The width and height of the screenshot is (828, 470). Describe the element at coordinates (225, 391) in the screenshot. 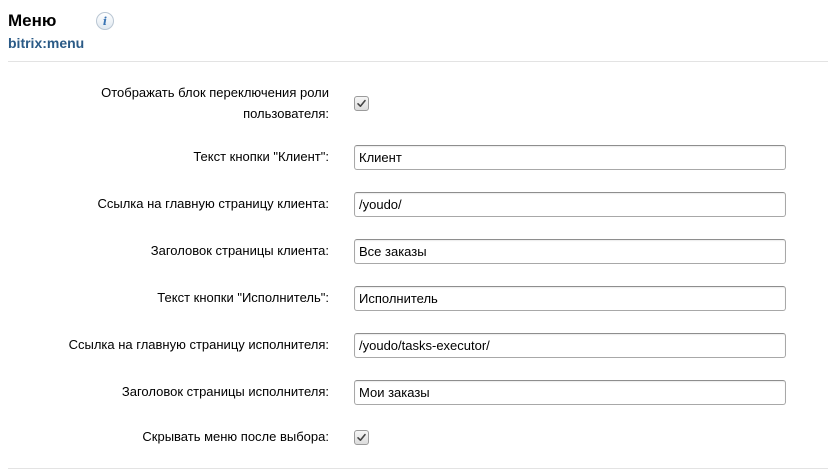

I see `executor-page-title-label: Заголовок страницы исполнителя:` at that location.